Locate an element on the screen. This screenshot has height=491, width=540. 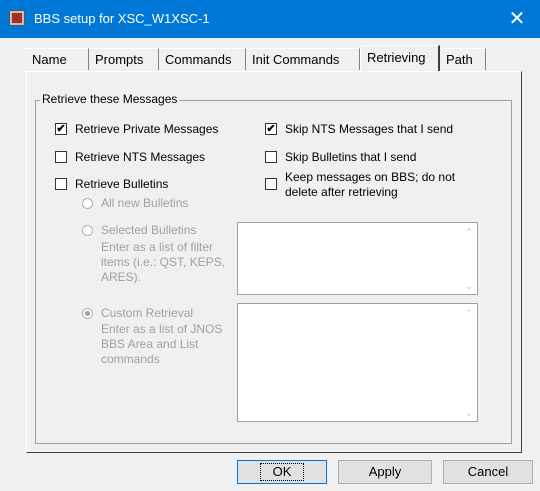
skip-nts-checkbox: ✔ is located at coordinates (271, 129).